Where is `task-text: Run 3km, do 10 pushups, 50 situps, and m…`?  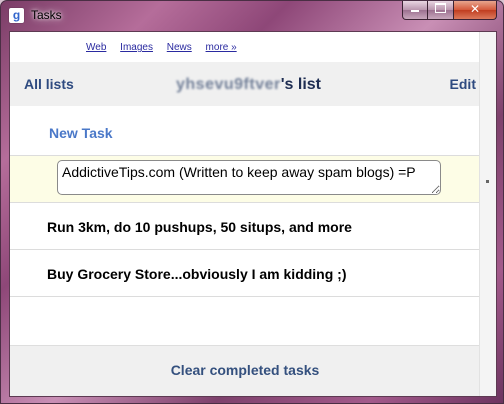 task-text: Run 3km, do 10 pushups, 50 situps, and m… is located at coordinates (199, 227).